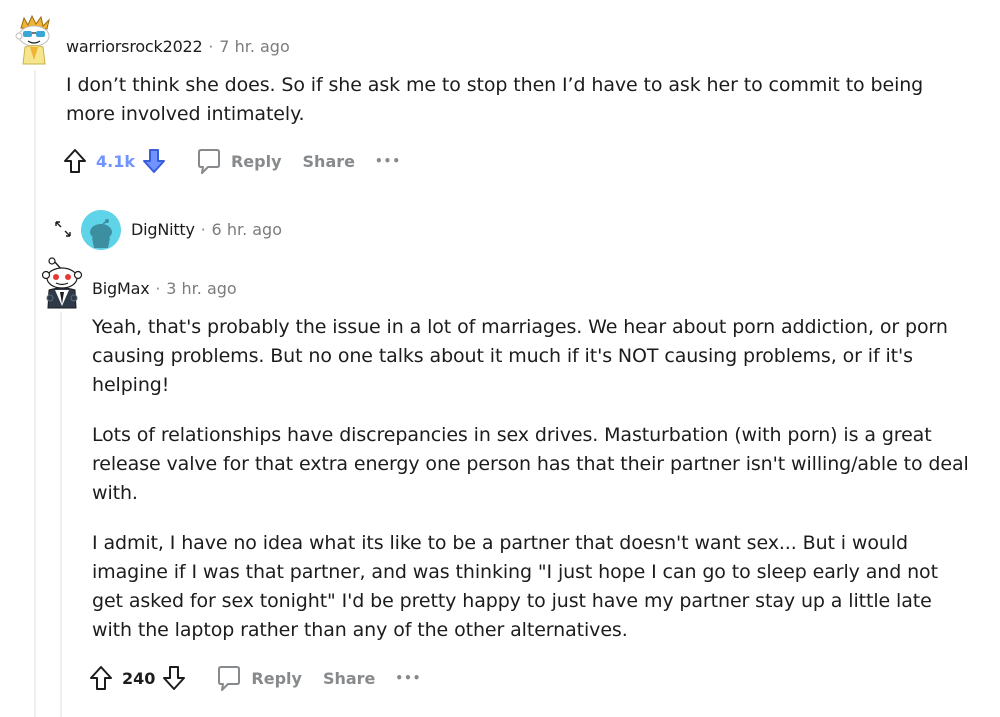 This screenshot has height=717, width=1000. Describe the element at coordinates (163, 229) in the screenshot. I see `username: DigNitty` at that location.